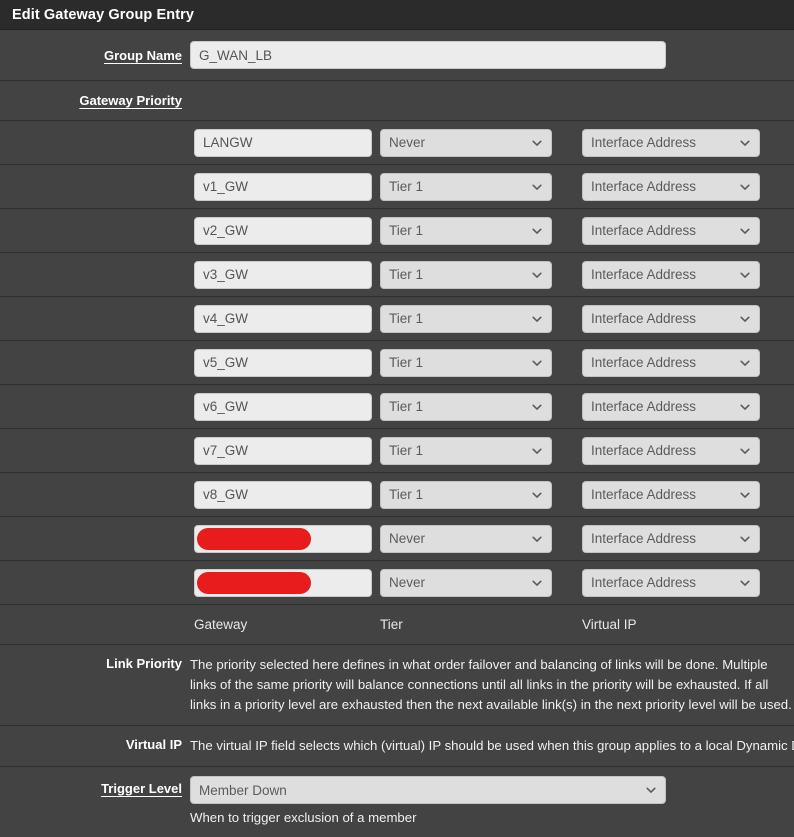  I want to click on group-name-row: Group Name, so click(397, 55).